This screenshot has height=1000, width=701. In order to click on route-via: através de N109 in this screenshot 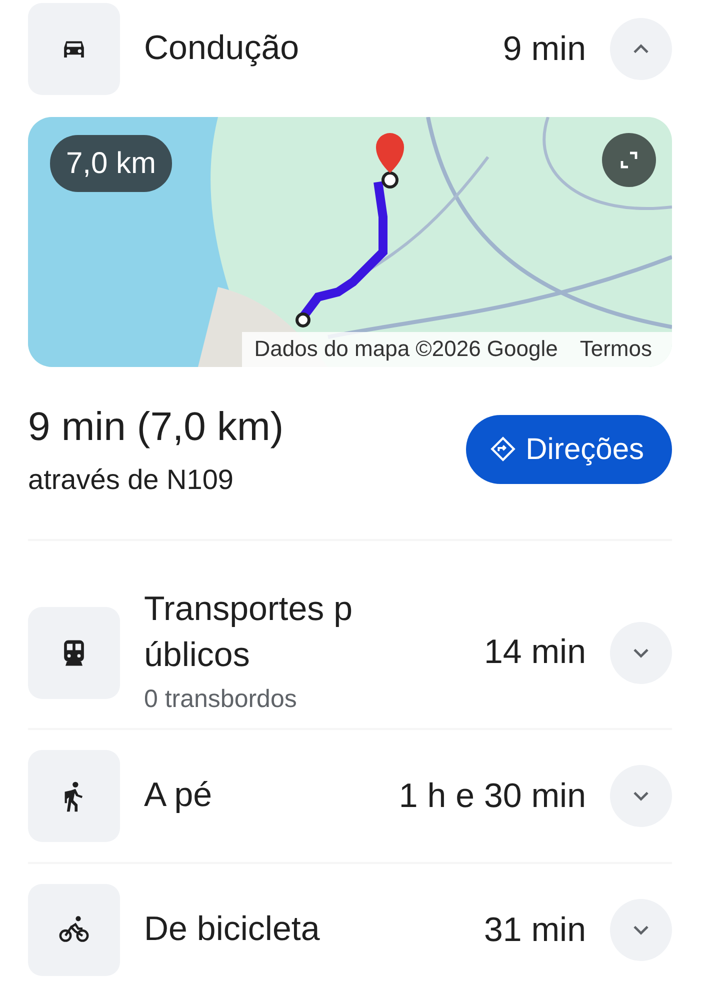, I will do `click(131, 480)`.